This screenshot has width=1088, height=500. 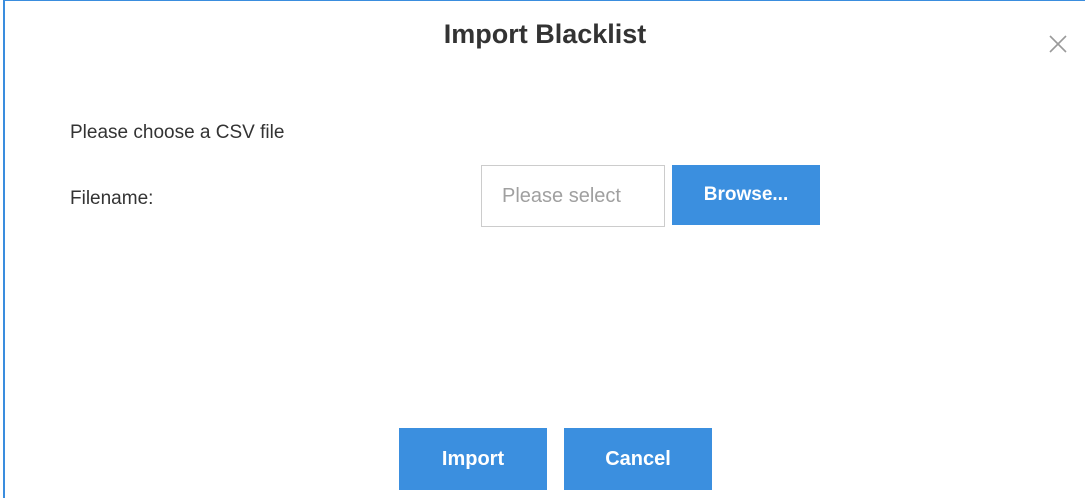 What do you see at coordinates (545, 34) in the screenshot?
I see `dialog-title: Import Blacklist` at bounding box center [545, 34].